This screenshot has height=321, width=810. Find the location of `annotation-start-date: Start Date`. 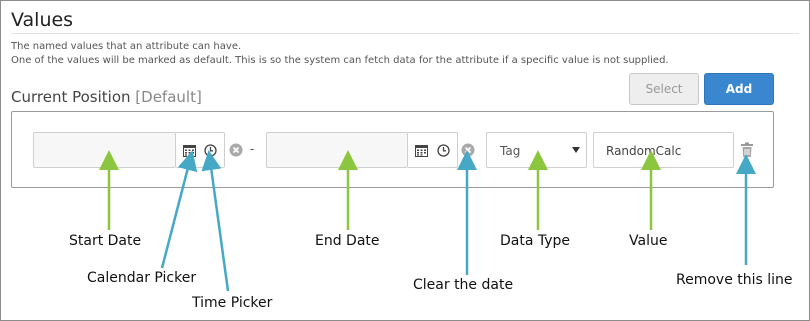

annotation-start-date: Start Date is located at coordinates (105, 241).